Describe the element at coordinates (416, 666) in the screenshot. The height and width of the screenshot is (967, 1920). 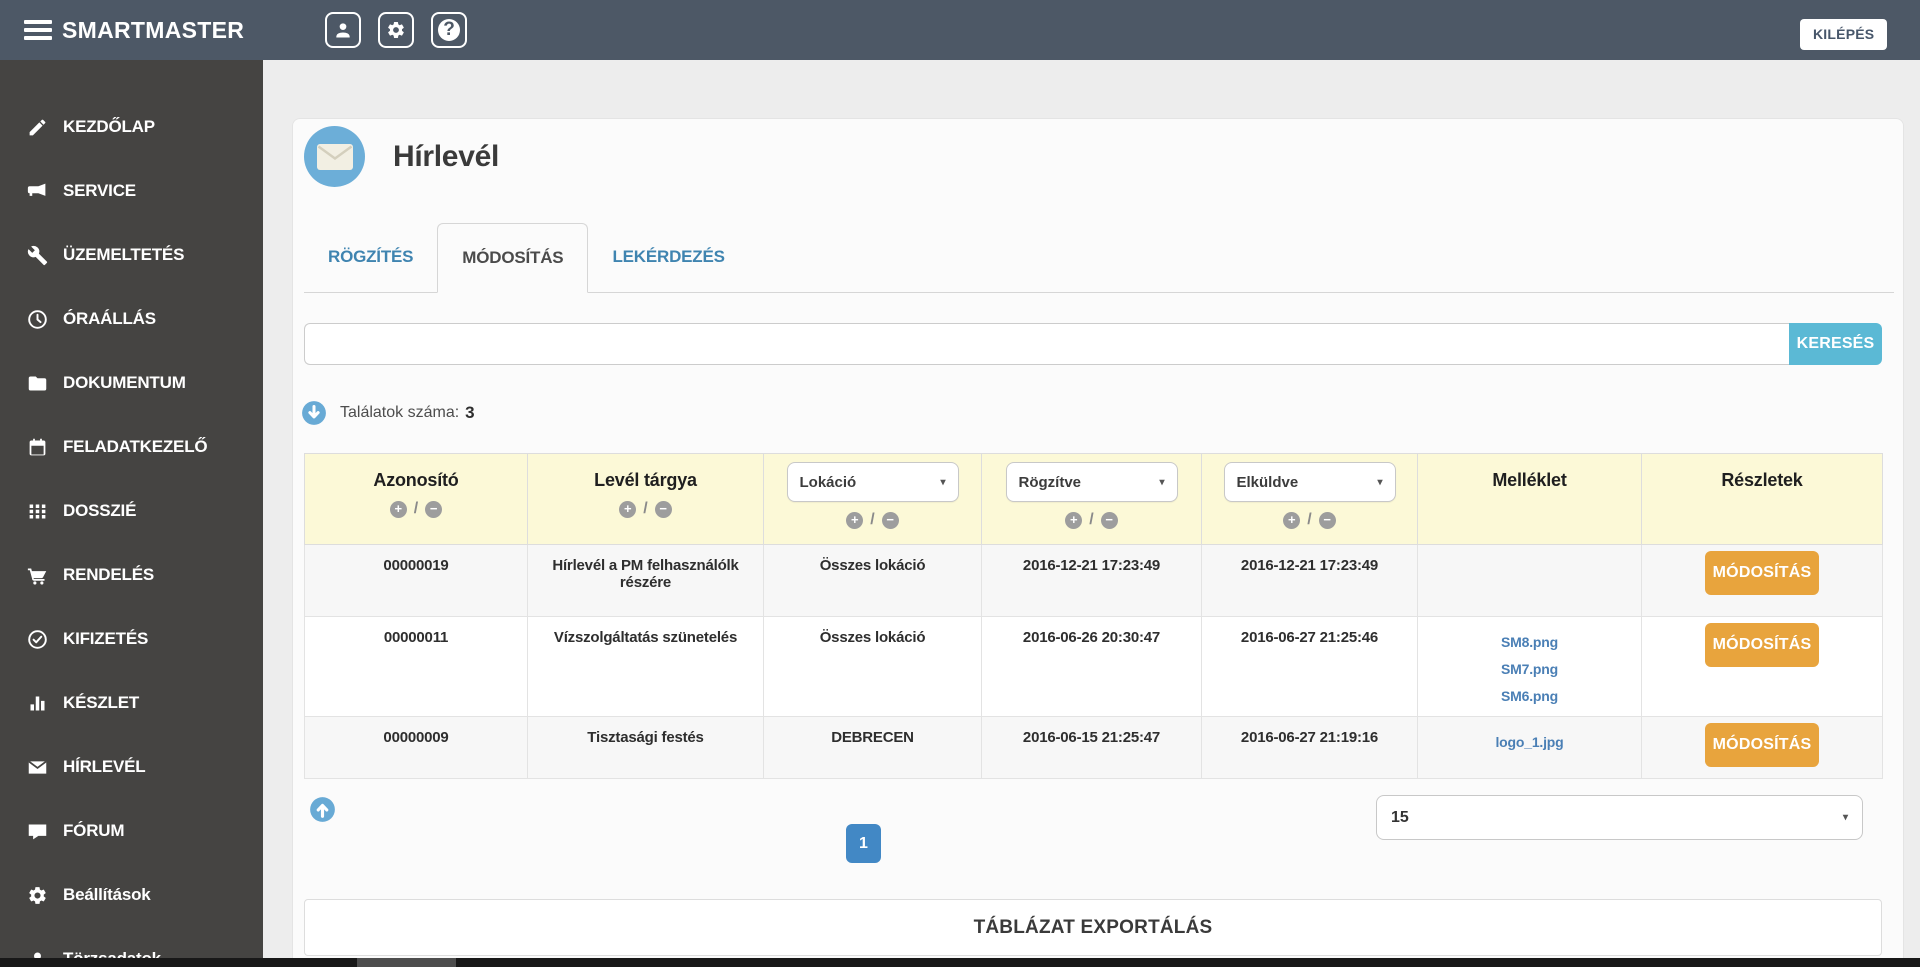
I see `cell-id: 00000011` at that location.